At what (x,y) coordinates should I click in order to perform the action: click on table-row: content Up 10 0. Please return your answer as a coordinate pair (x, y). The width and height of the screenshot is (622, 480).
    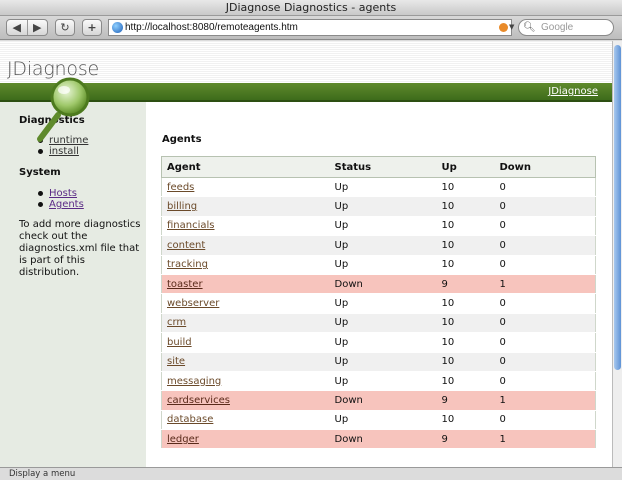
    Looking at the image, I should click on (378, 245).